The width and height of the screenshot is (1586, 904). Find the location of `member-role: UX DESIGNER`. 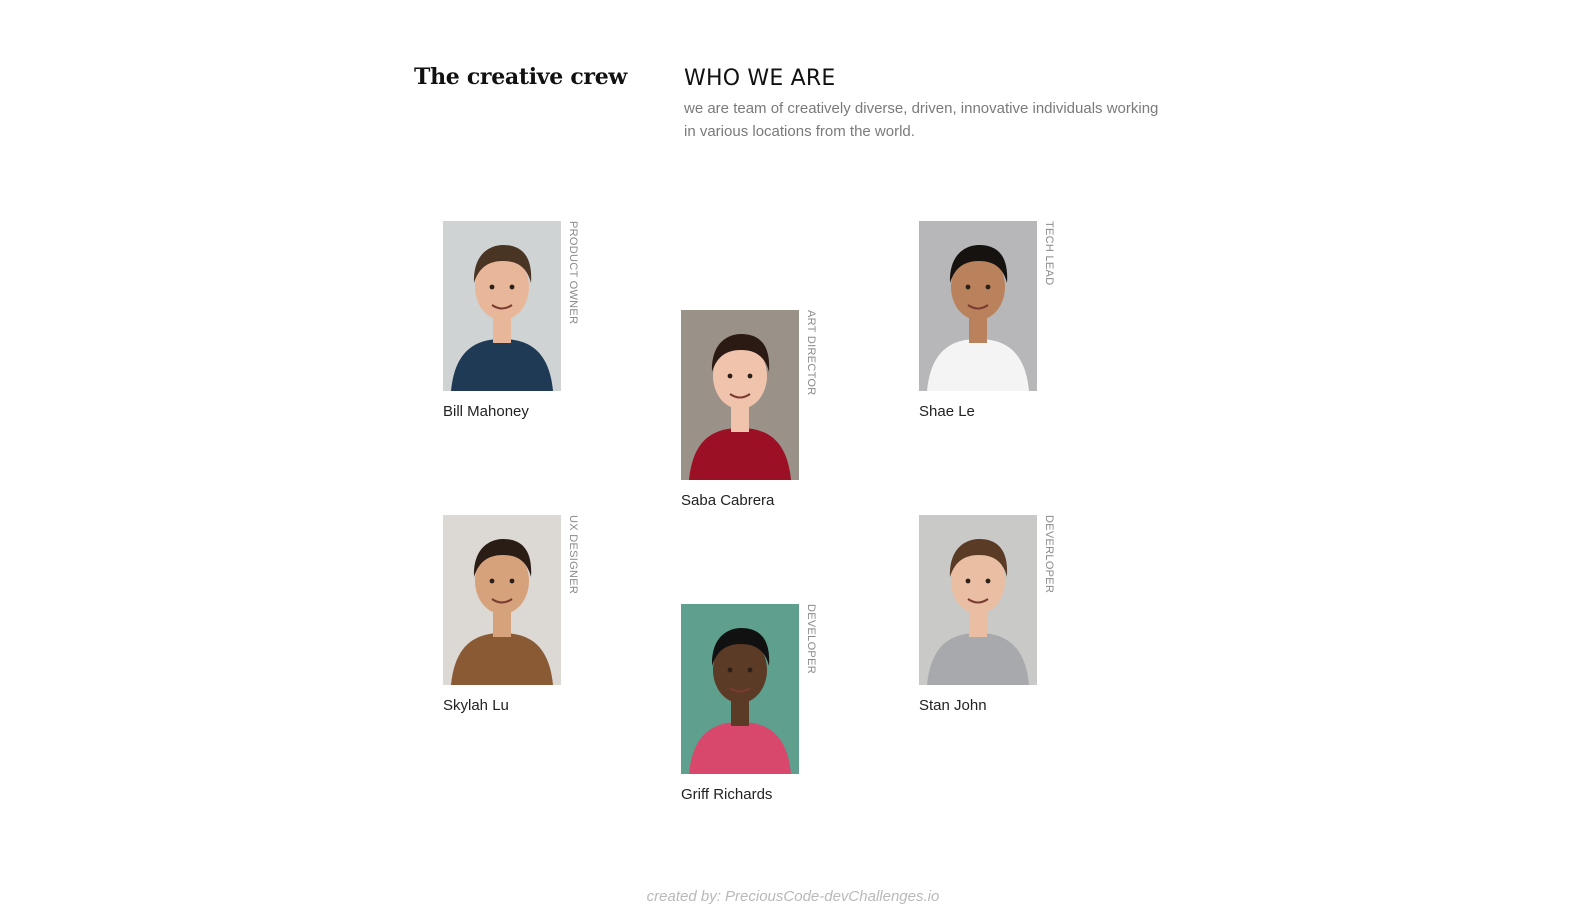

member-role: UX DESIGNER is located at coordinates (573, 555).